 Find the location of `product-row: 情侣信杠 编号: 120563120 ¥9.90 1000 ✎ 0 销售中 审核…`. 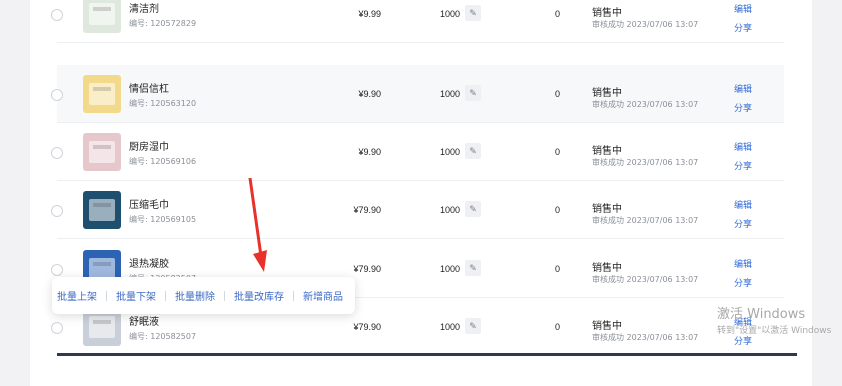

product-row: 情侣信杠 编号: 120563120 ¥9.90 1000 ✎ 0 销售中 审核… is located at coordinates (417, 94).